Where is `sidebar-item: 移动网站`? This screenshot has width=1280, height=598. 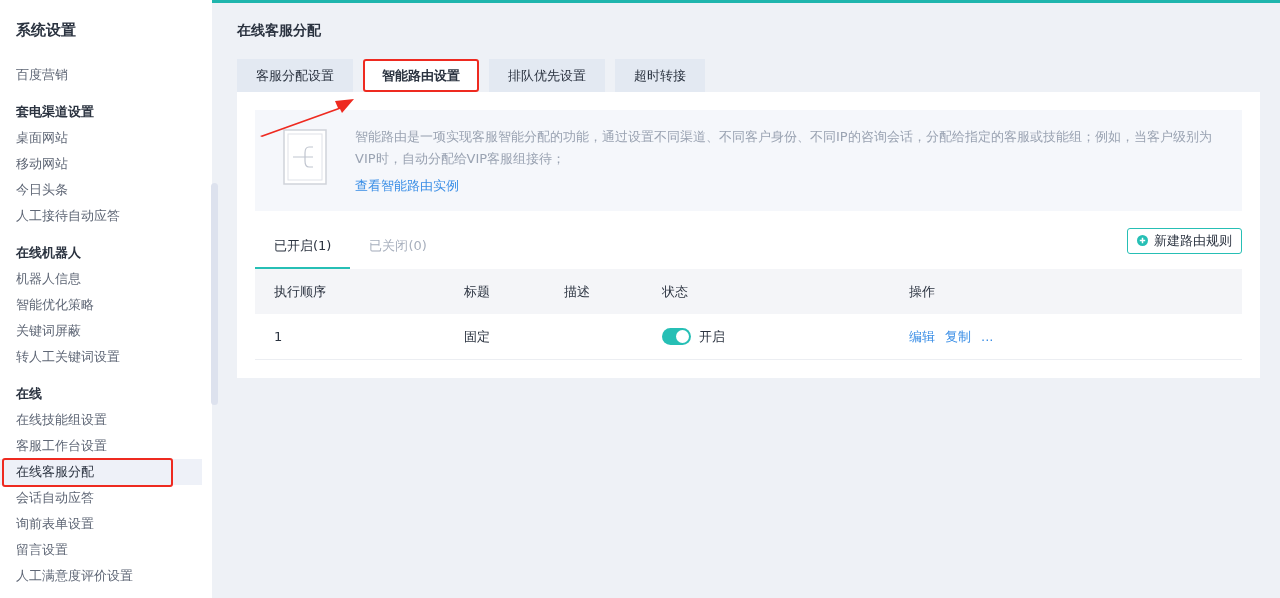
sidebar-item: 移动网站 is located at coordinates (101, 164).